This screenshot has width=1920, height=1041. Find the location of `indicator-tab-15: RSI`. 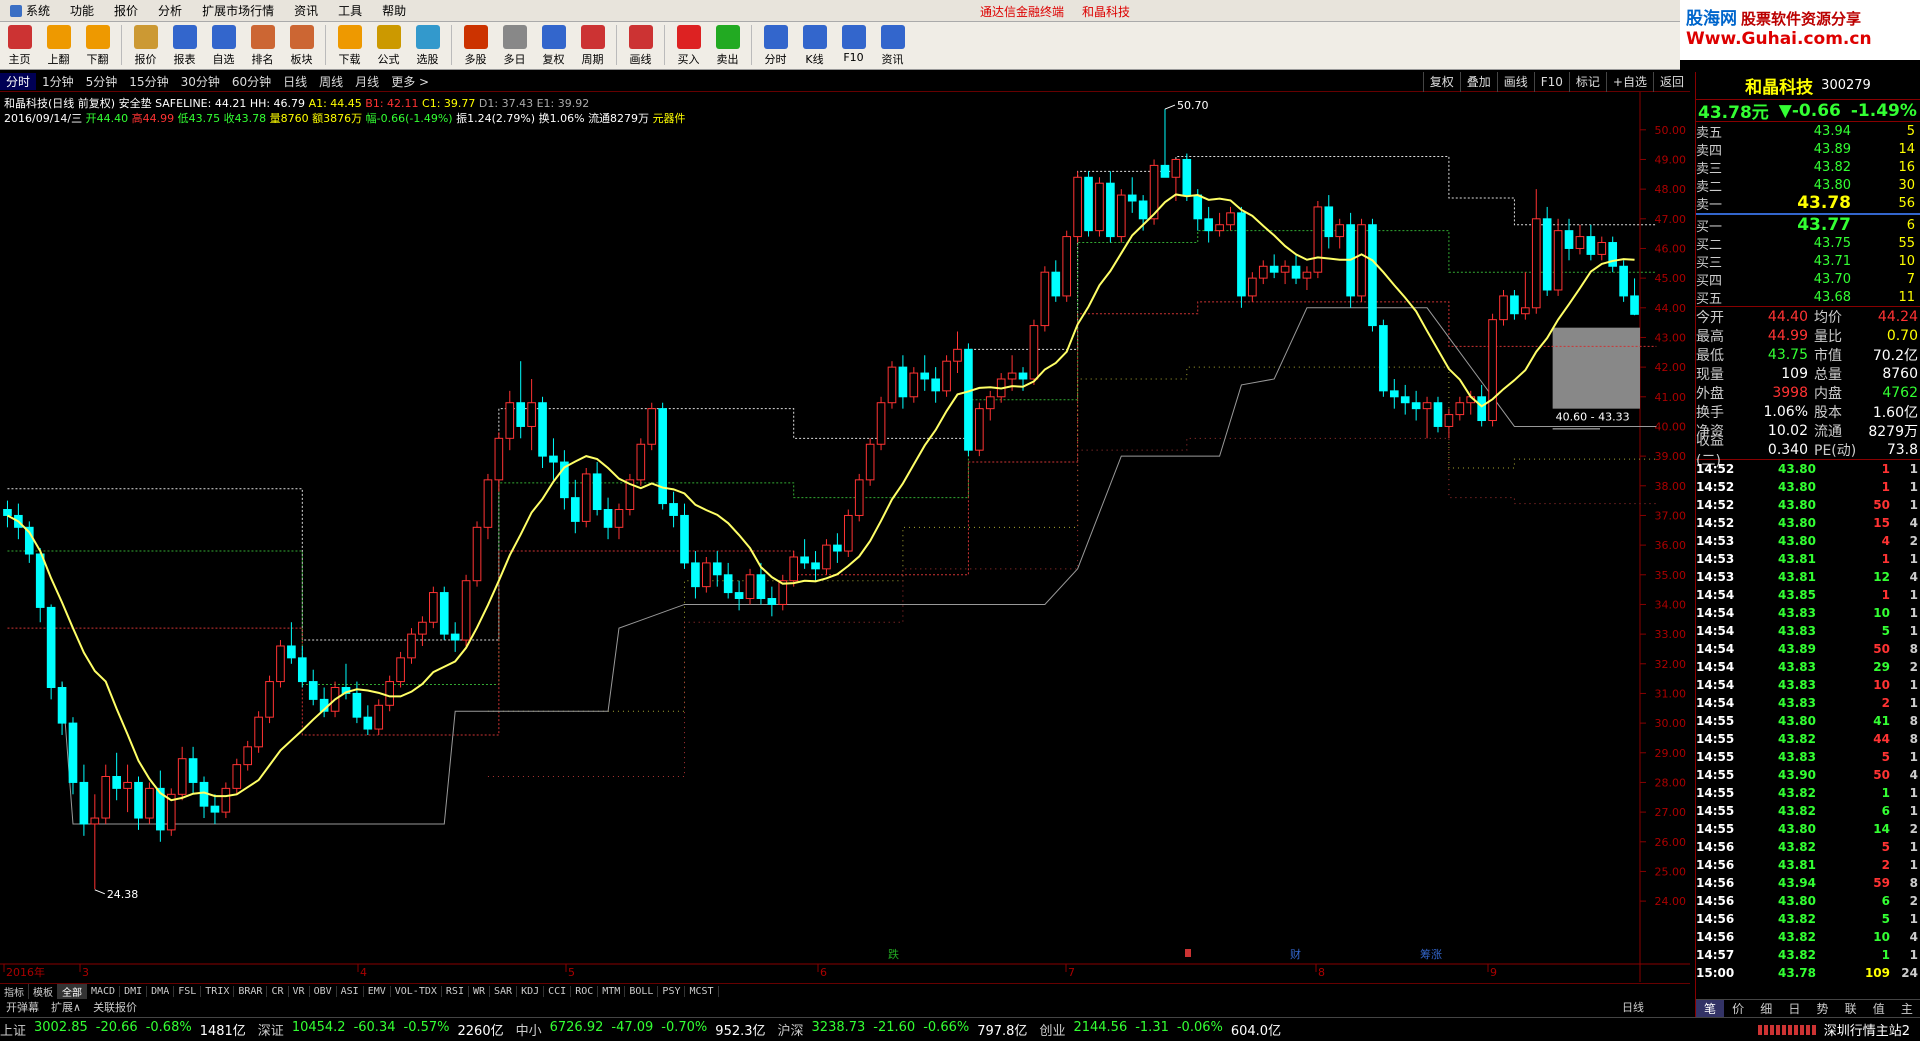

indicator-tab-15: RSI is located at coordinates (455, 991).